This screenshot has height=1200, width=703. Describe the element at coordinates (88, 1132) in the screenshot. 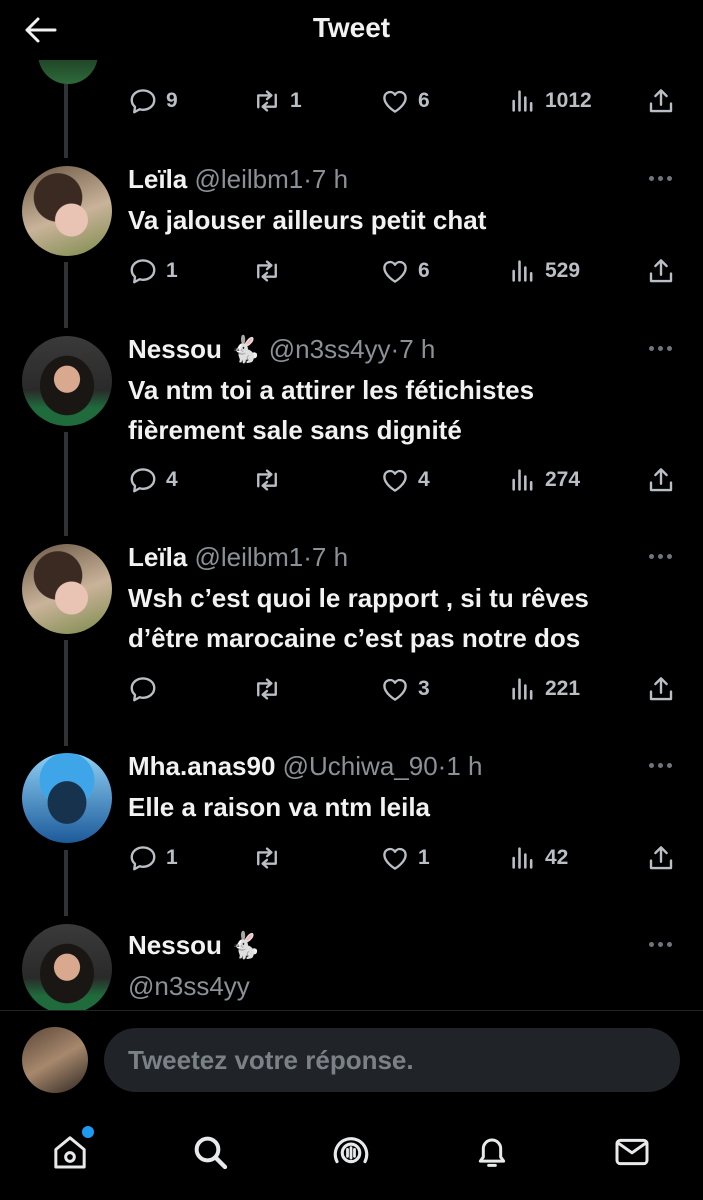

I see `notification-badge` at that location.